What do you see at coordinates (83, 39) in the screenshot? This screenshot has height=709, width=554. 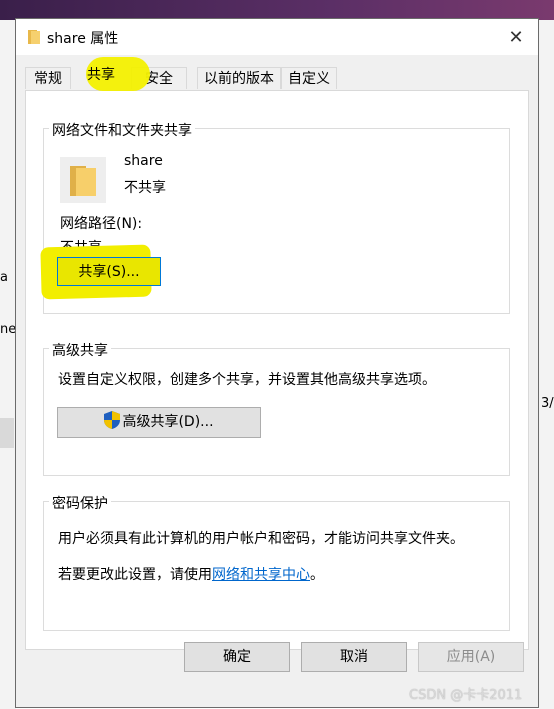 I see `window-title: share 属性` at bounding box center [83, 39].